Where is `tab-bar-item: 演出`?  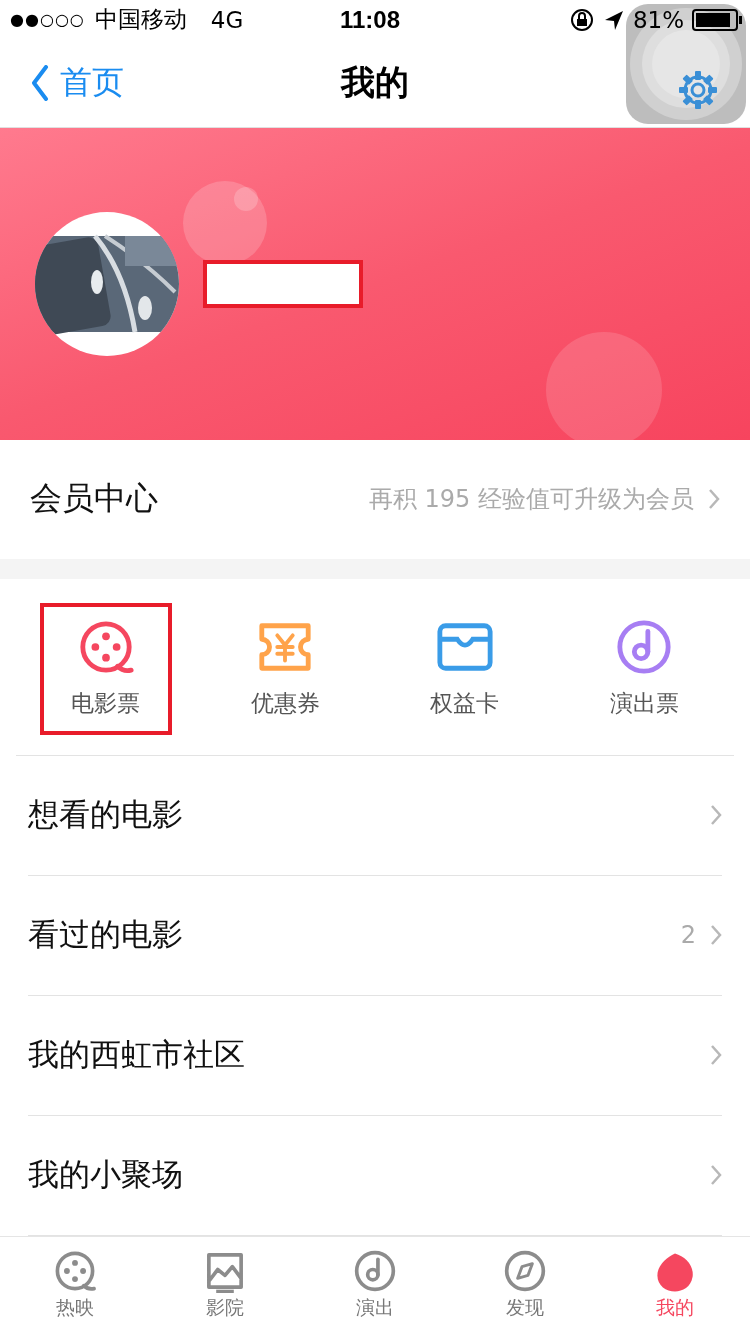 tab-bar-item: 演出 is located at coordinates (375, 1285).